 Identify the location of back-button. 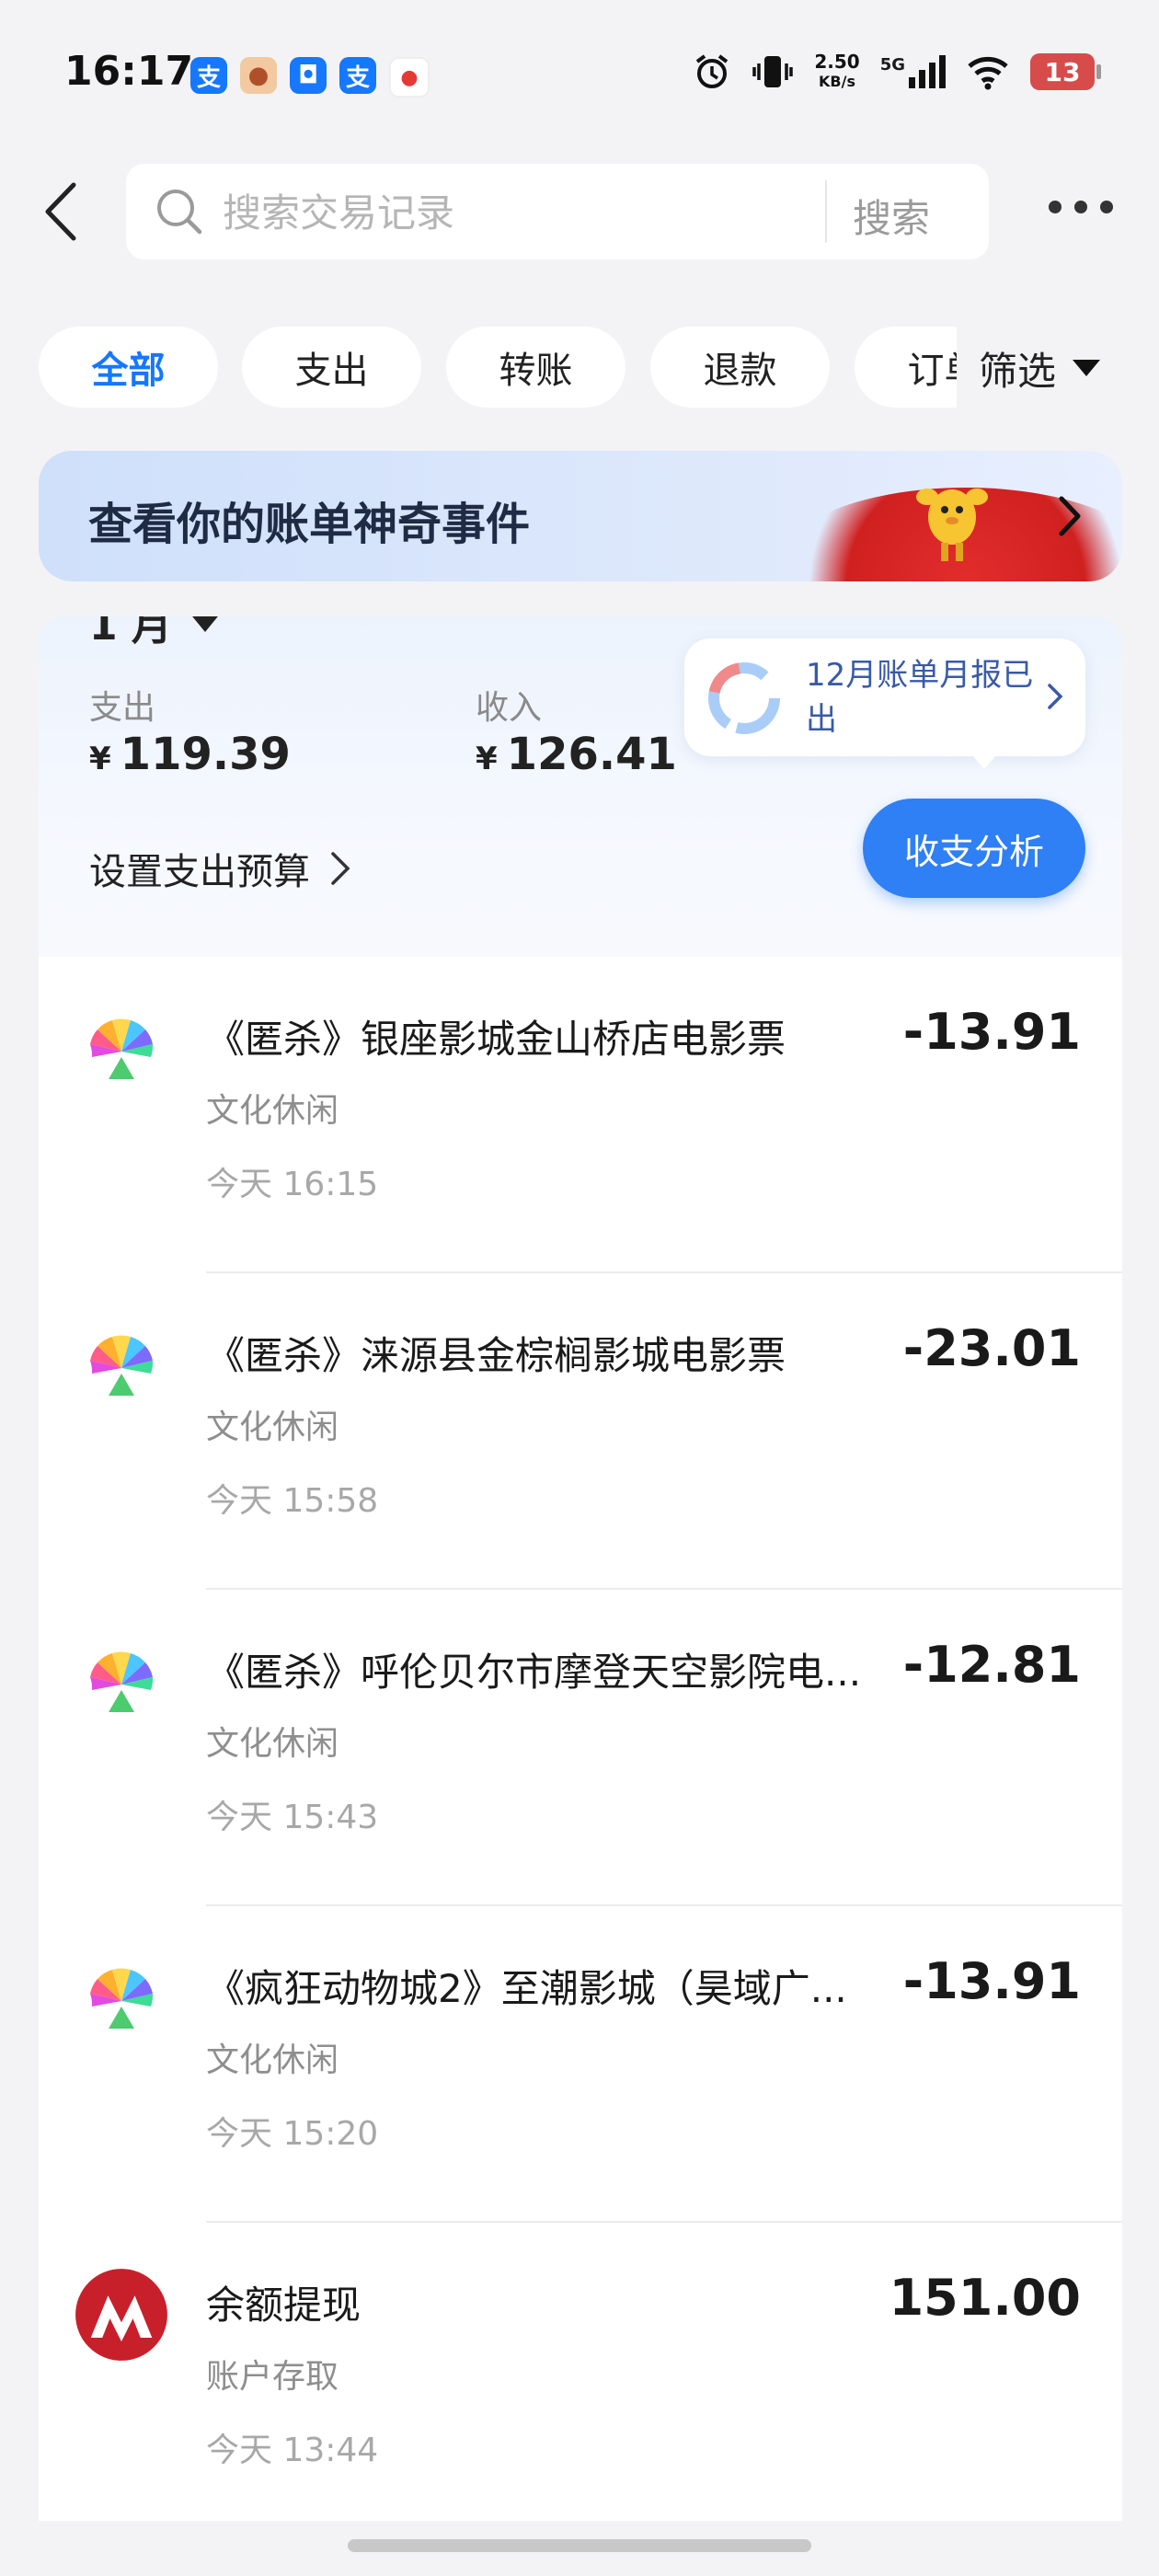
(64, 211).